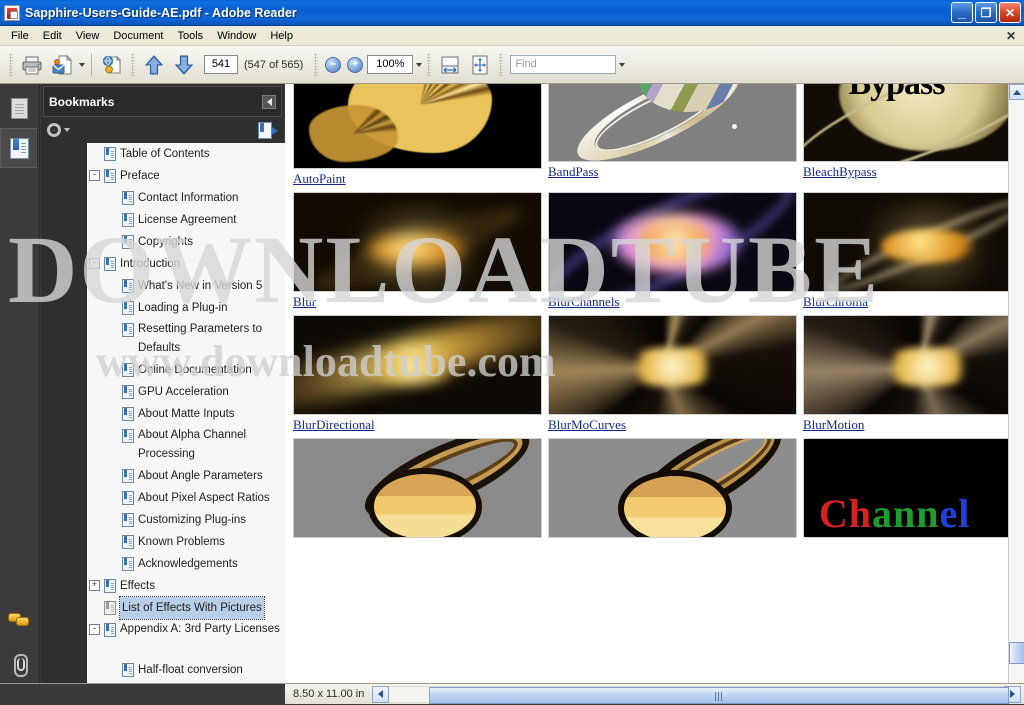  What do you see at coordinates (82, 65) in the screenshot?
I see `email-dropdown-caret` at bounding box center [82, 65].